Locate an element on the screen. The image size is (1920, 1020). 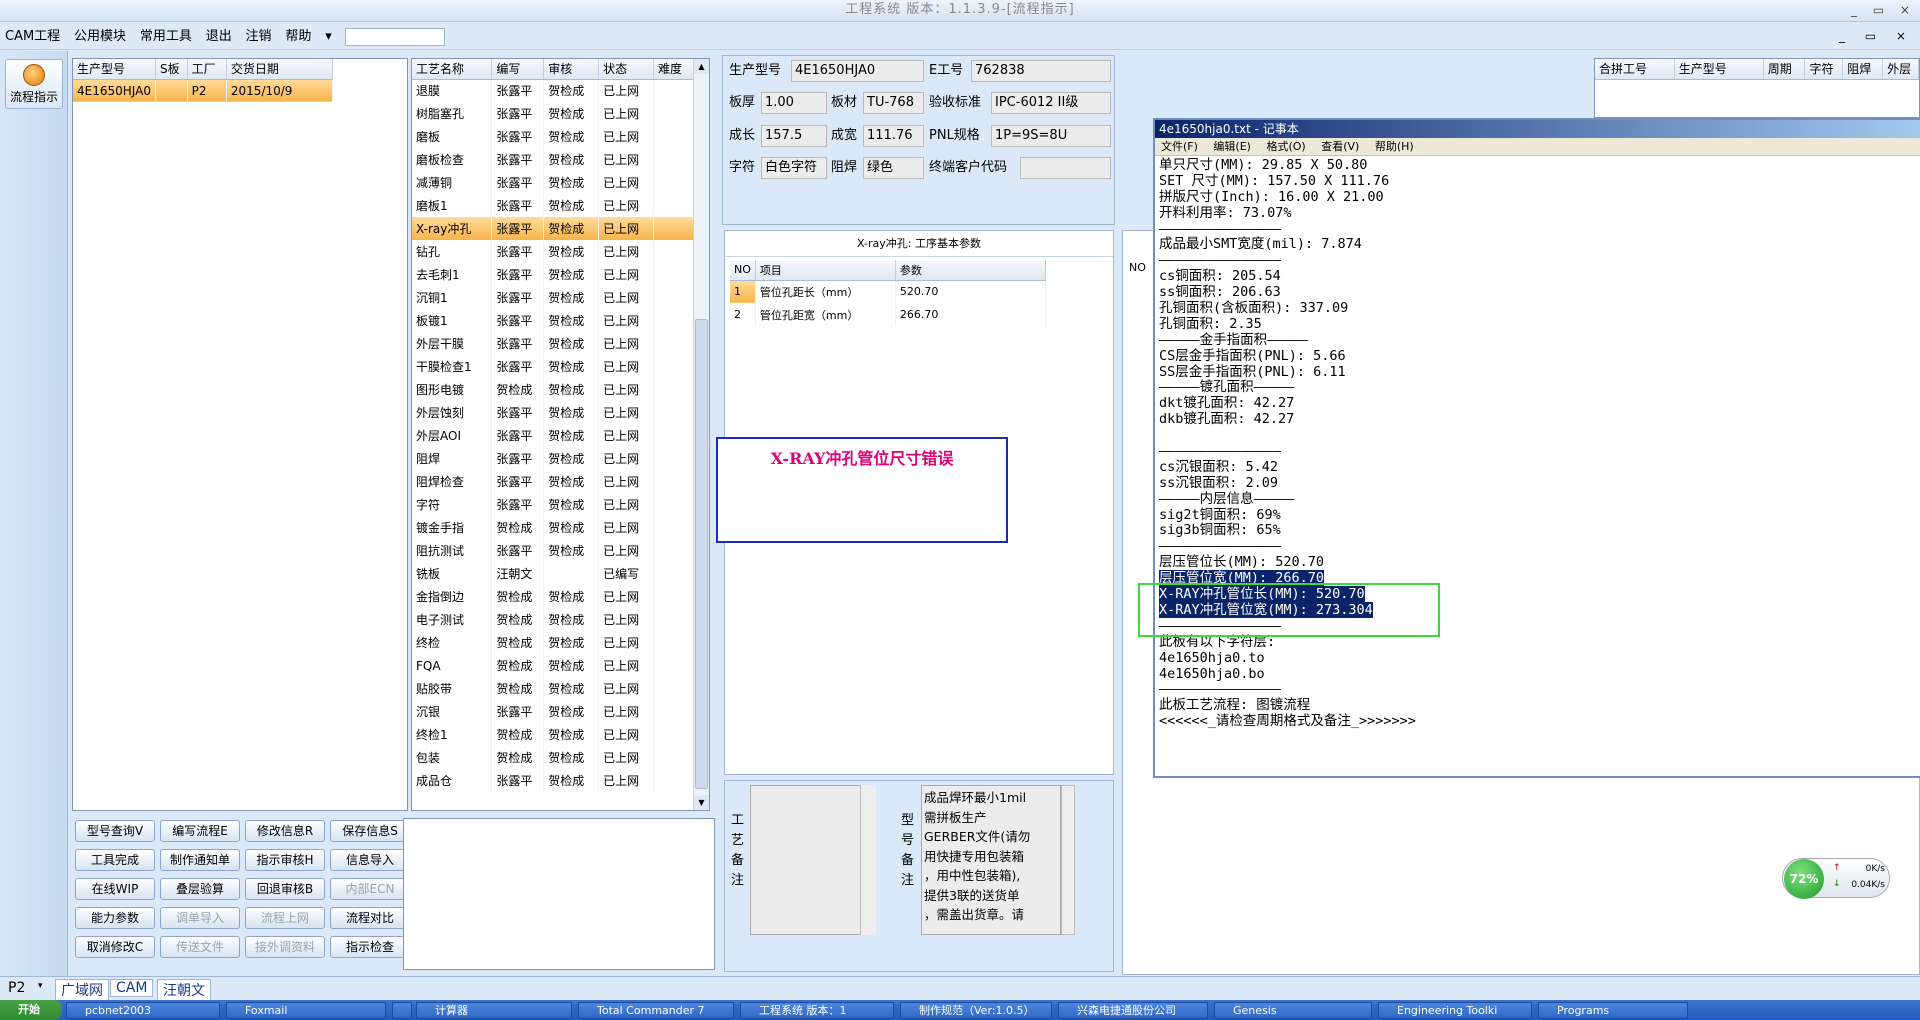
field-char: 白色字符 is located at coordinates (794, 168).